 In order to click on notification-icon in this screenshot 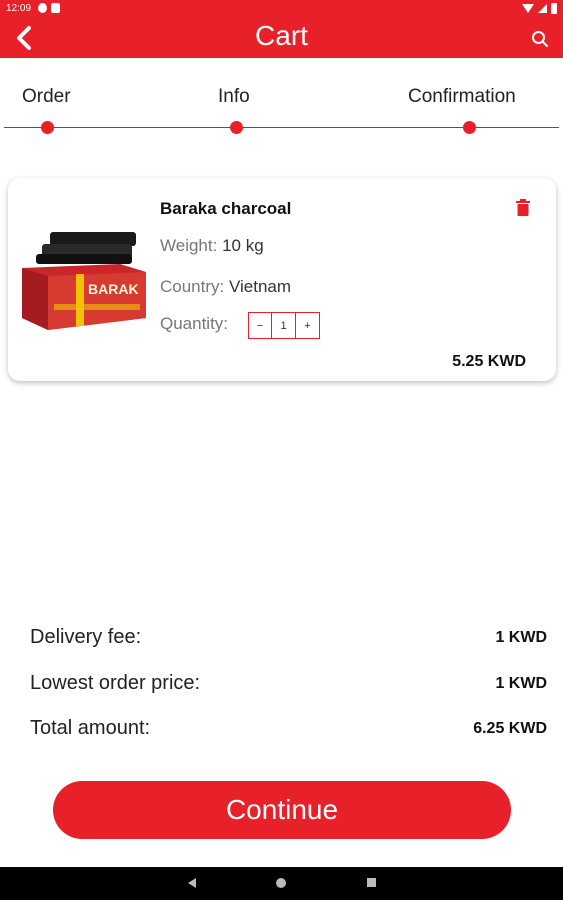, I will do `click(42, 8)`.